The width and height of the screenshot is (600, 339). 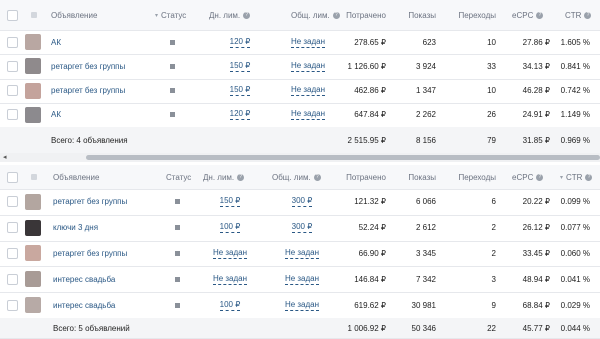 I want to click on scroll-left-arrow-icon: ◂, so click(x=5, y=157).